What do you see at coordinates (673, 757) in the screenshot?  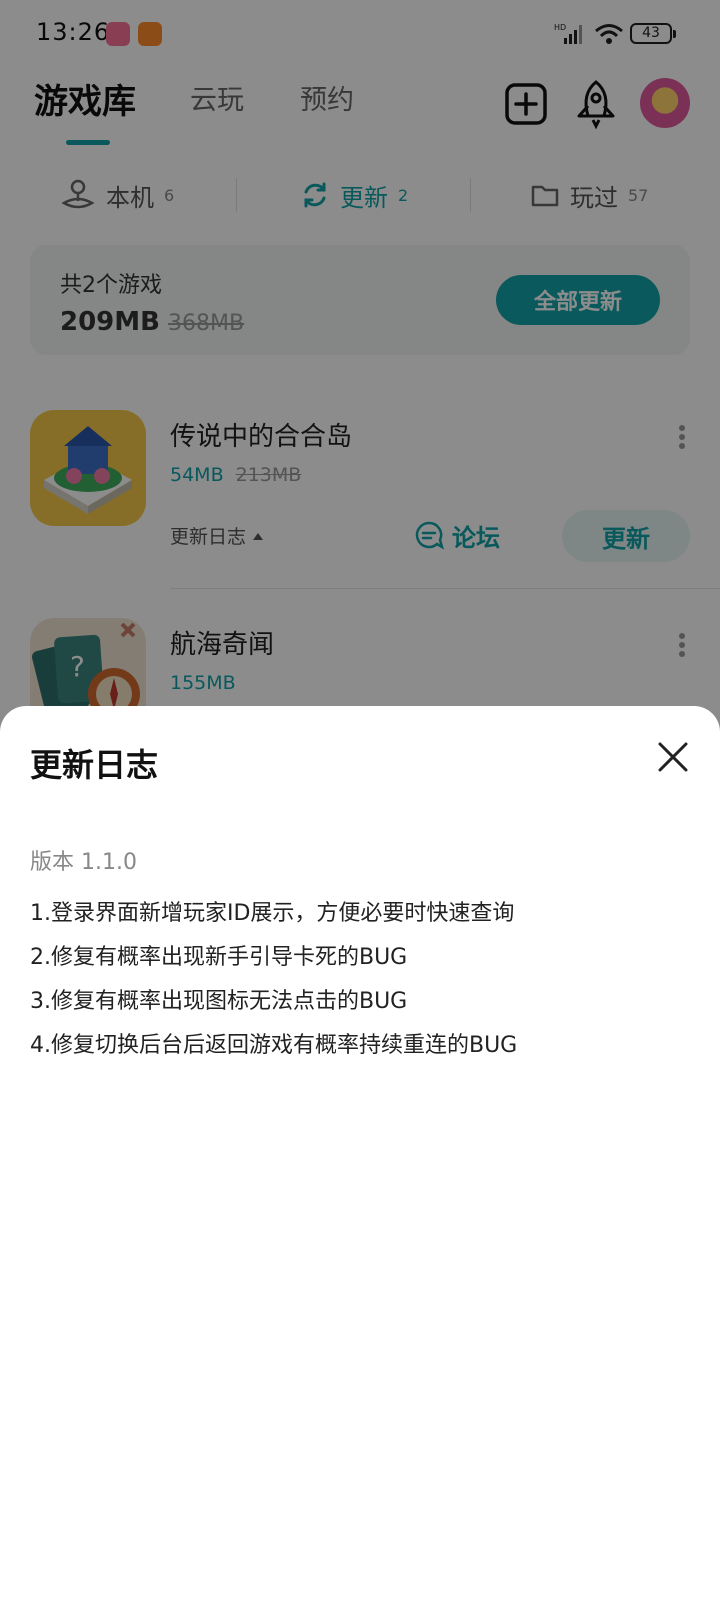 I see `close-icon` at bounding box center [673, 757].